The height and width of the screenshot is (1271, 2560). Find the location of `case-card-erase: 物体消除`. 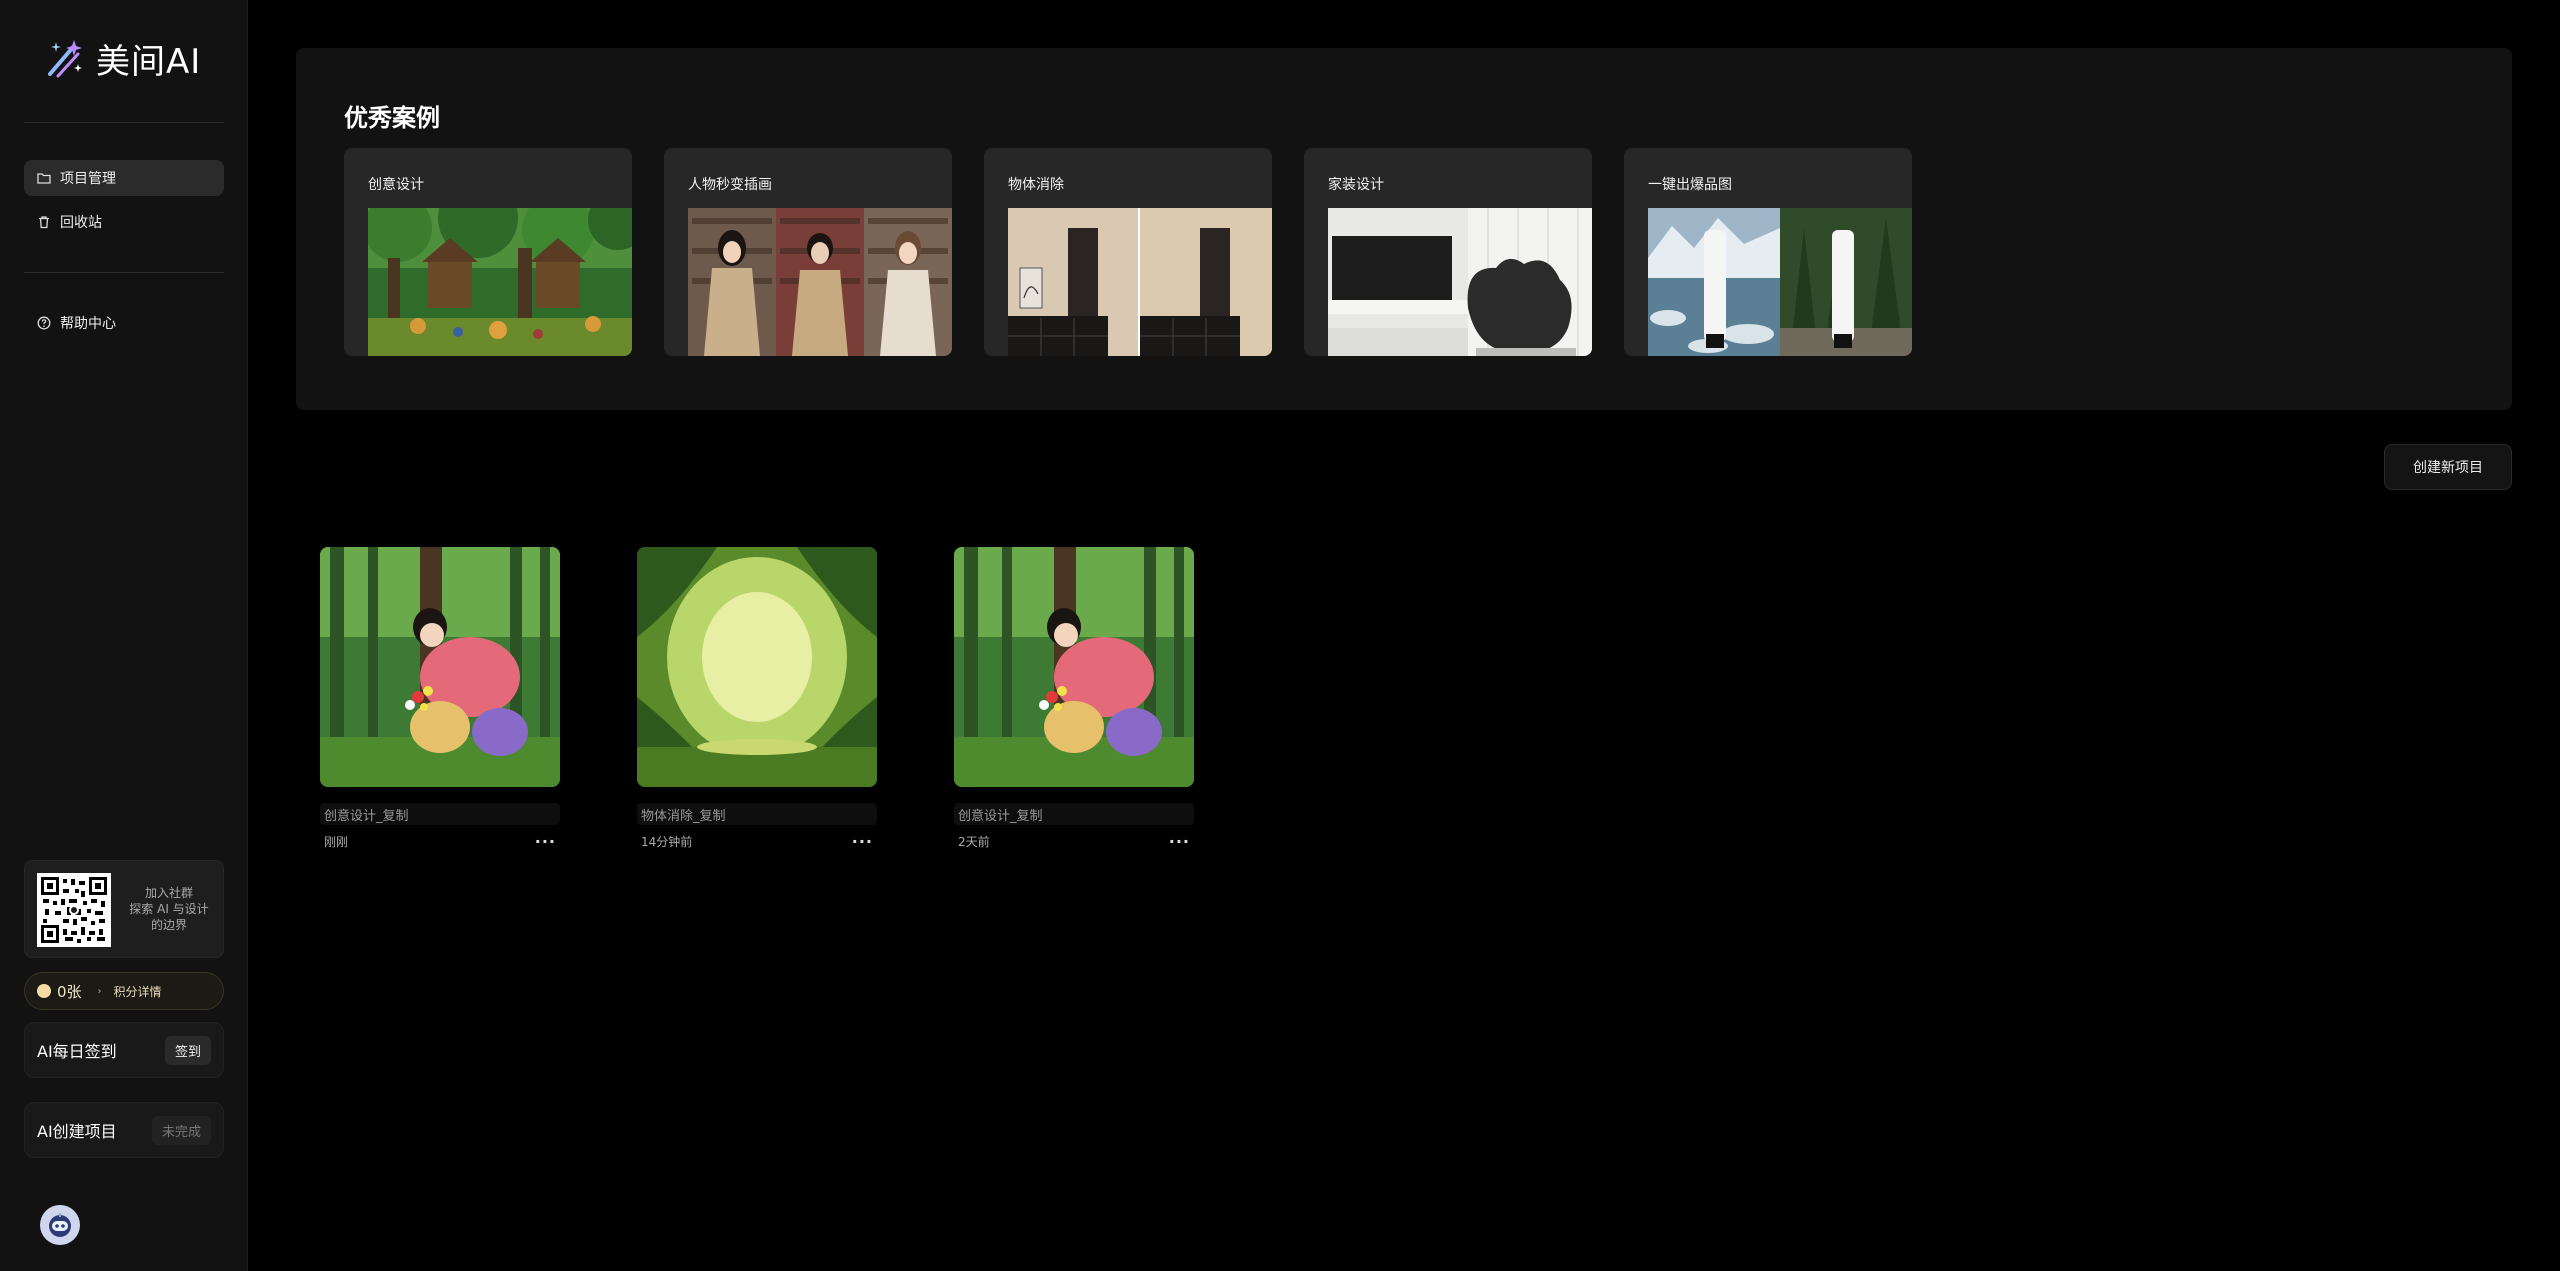

case-card-erase: 物体消除 is located at coordinates (1128, 252).